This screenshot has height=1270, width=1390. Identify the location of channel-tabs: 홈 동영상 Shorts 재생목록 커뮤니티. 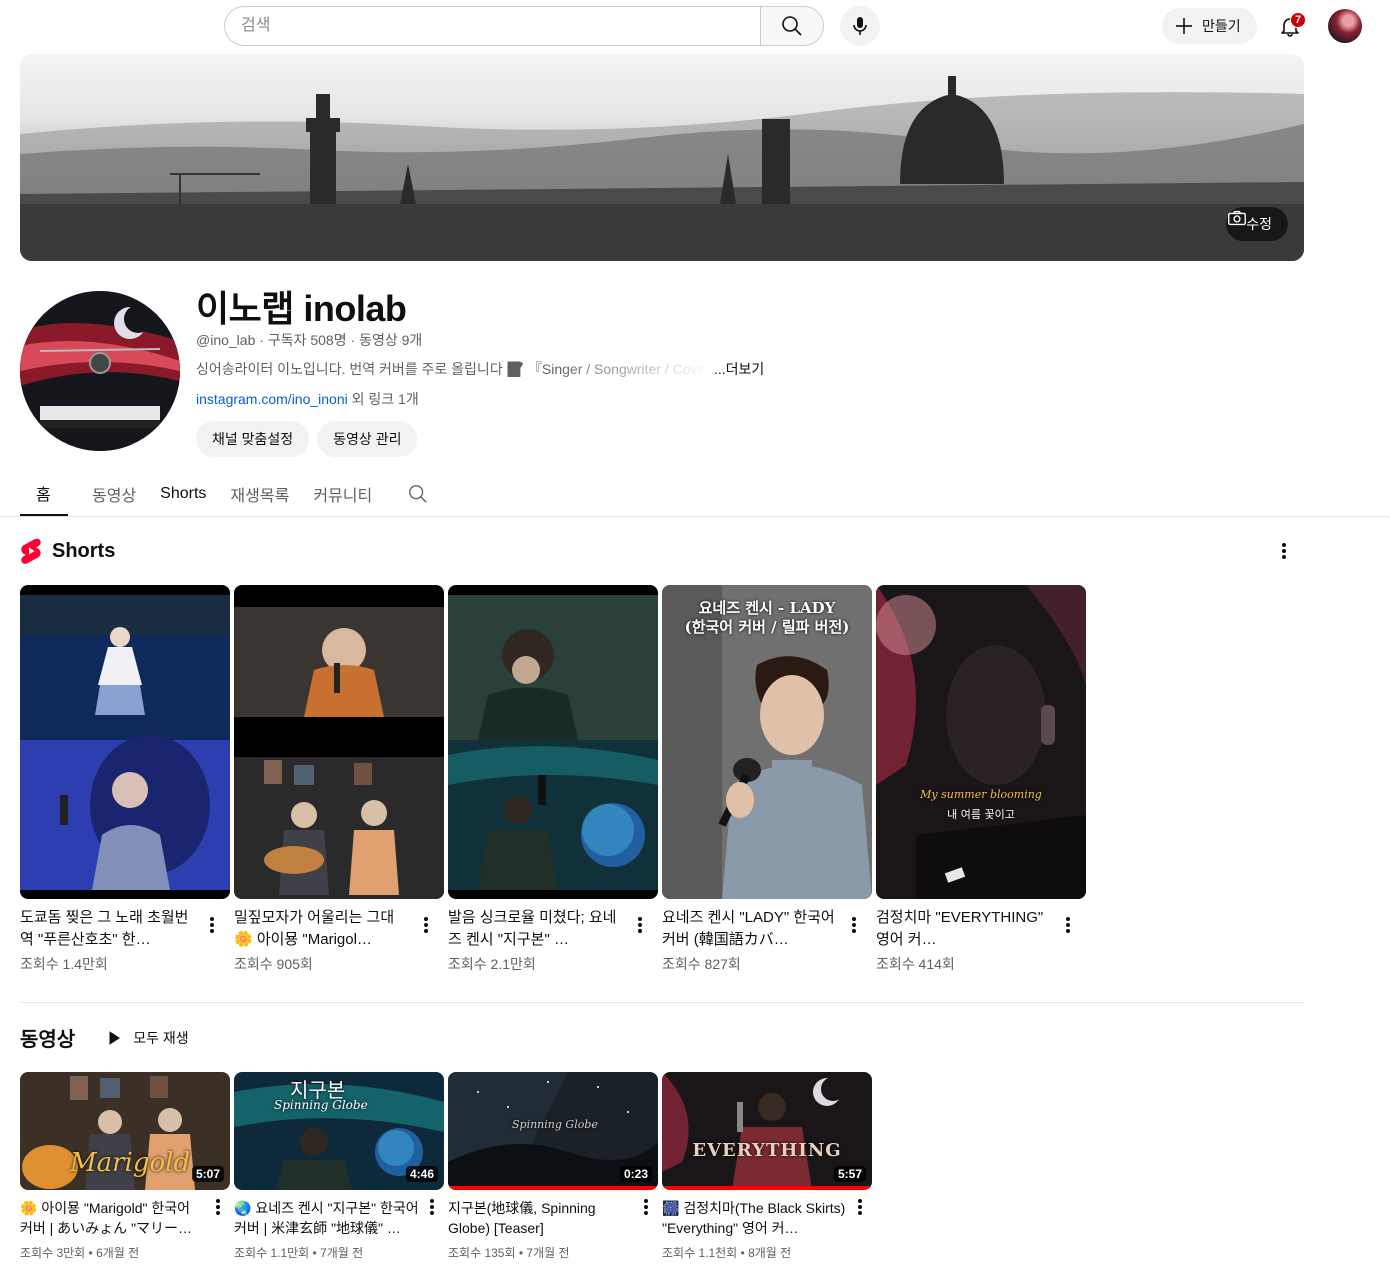
(230, 494).